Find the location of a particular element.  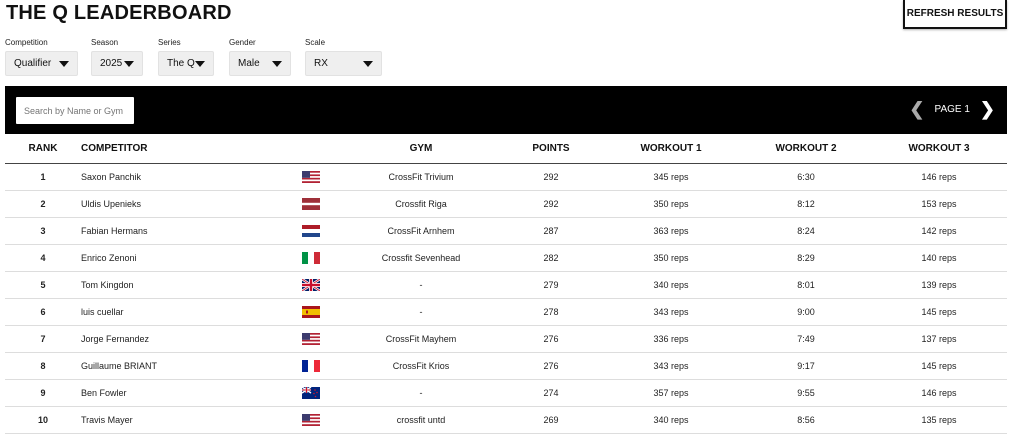

gender-filter: Gender Male is located at coordinates (260, 57).